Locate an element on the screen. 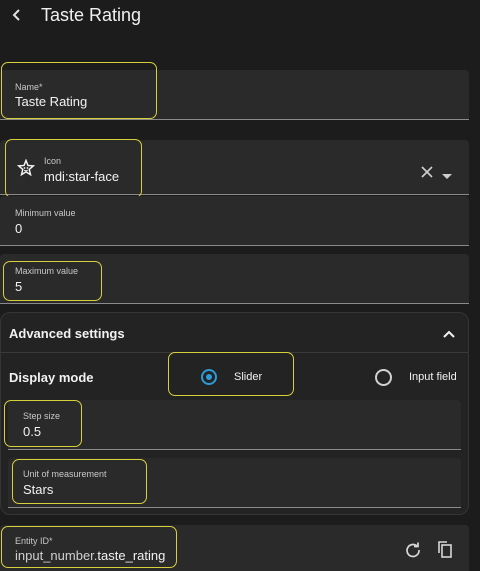  unit-of-measurement-label: Unit of measurement is located at coordinates (65, 474).